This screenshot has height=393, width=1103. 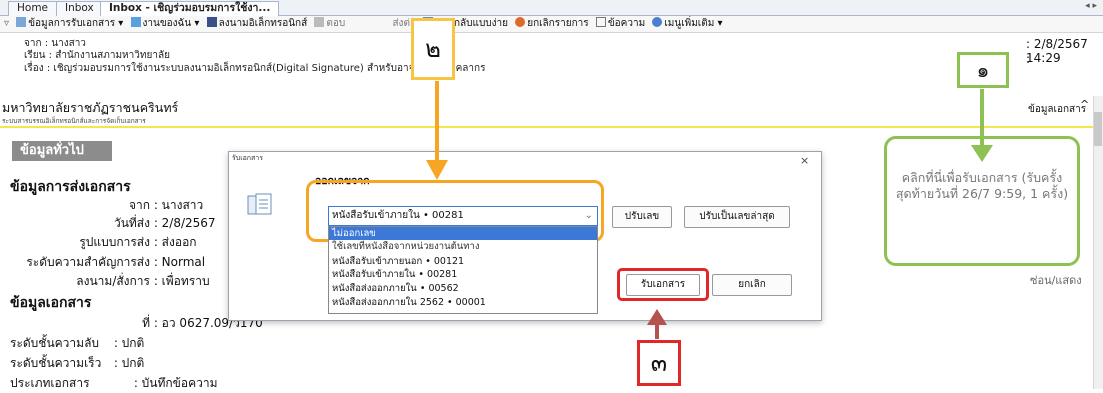 I want to click on annotation-label-2: ๒, so click(x=433, y=49).